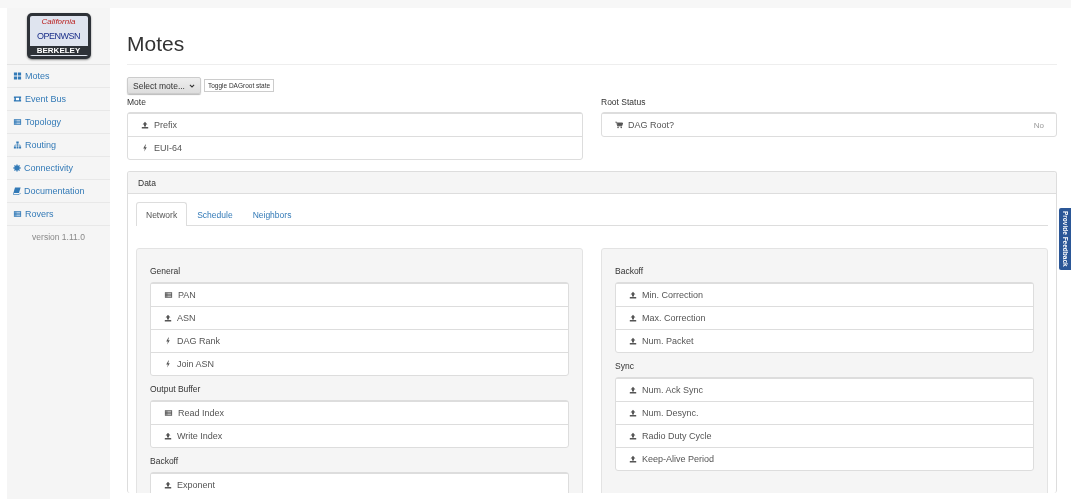 The width and height of the screenshot is (1071, 499). Describe the element at coordinates (673, 390) in the screenshot. I see `item-label: Num. Ack Sync` at that location.